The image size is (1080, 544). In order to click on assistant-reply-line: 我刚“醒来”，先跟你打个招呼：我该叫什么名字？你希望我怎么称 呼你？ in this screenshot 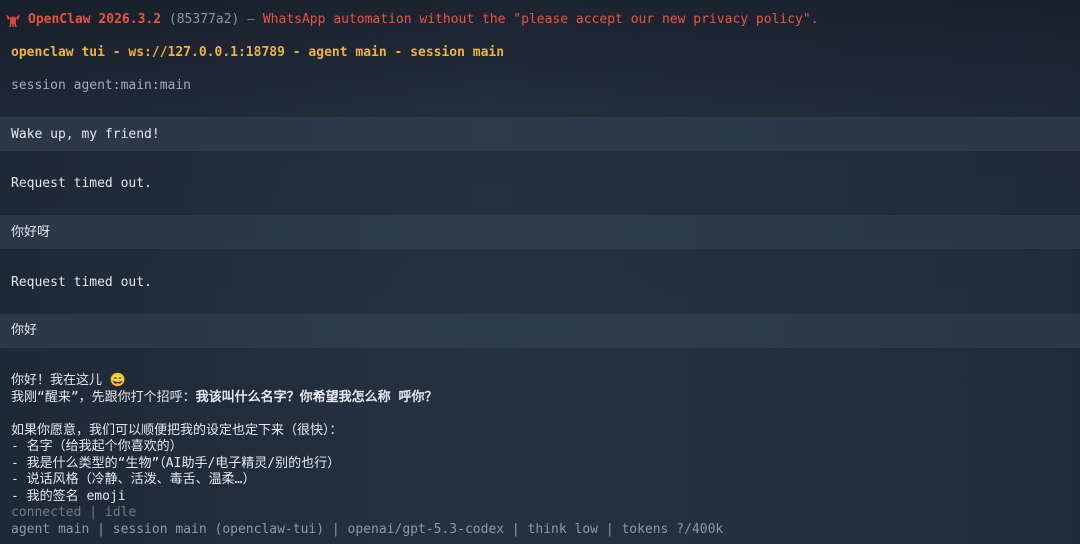, I will do `click(224, 397)`.